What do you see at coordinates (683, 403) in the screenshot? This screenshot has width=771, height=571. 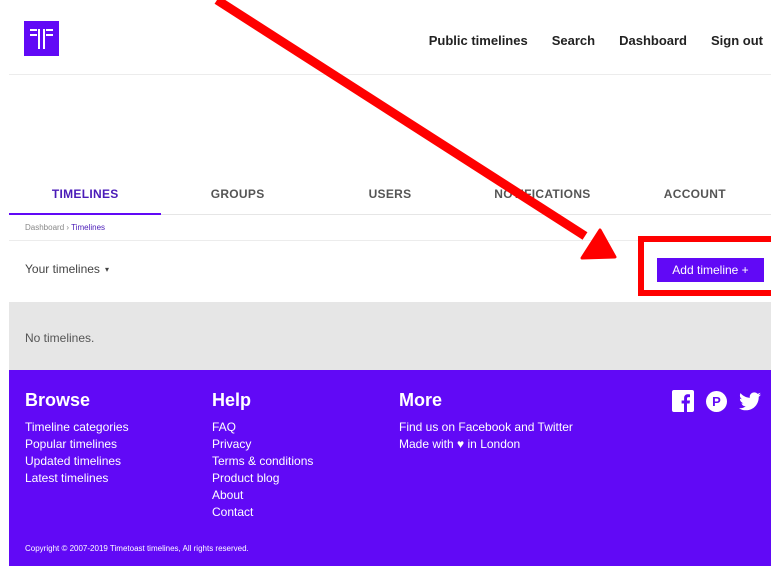 I see `facebook-icon` at bounding box center [683, 403].